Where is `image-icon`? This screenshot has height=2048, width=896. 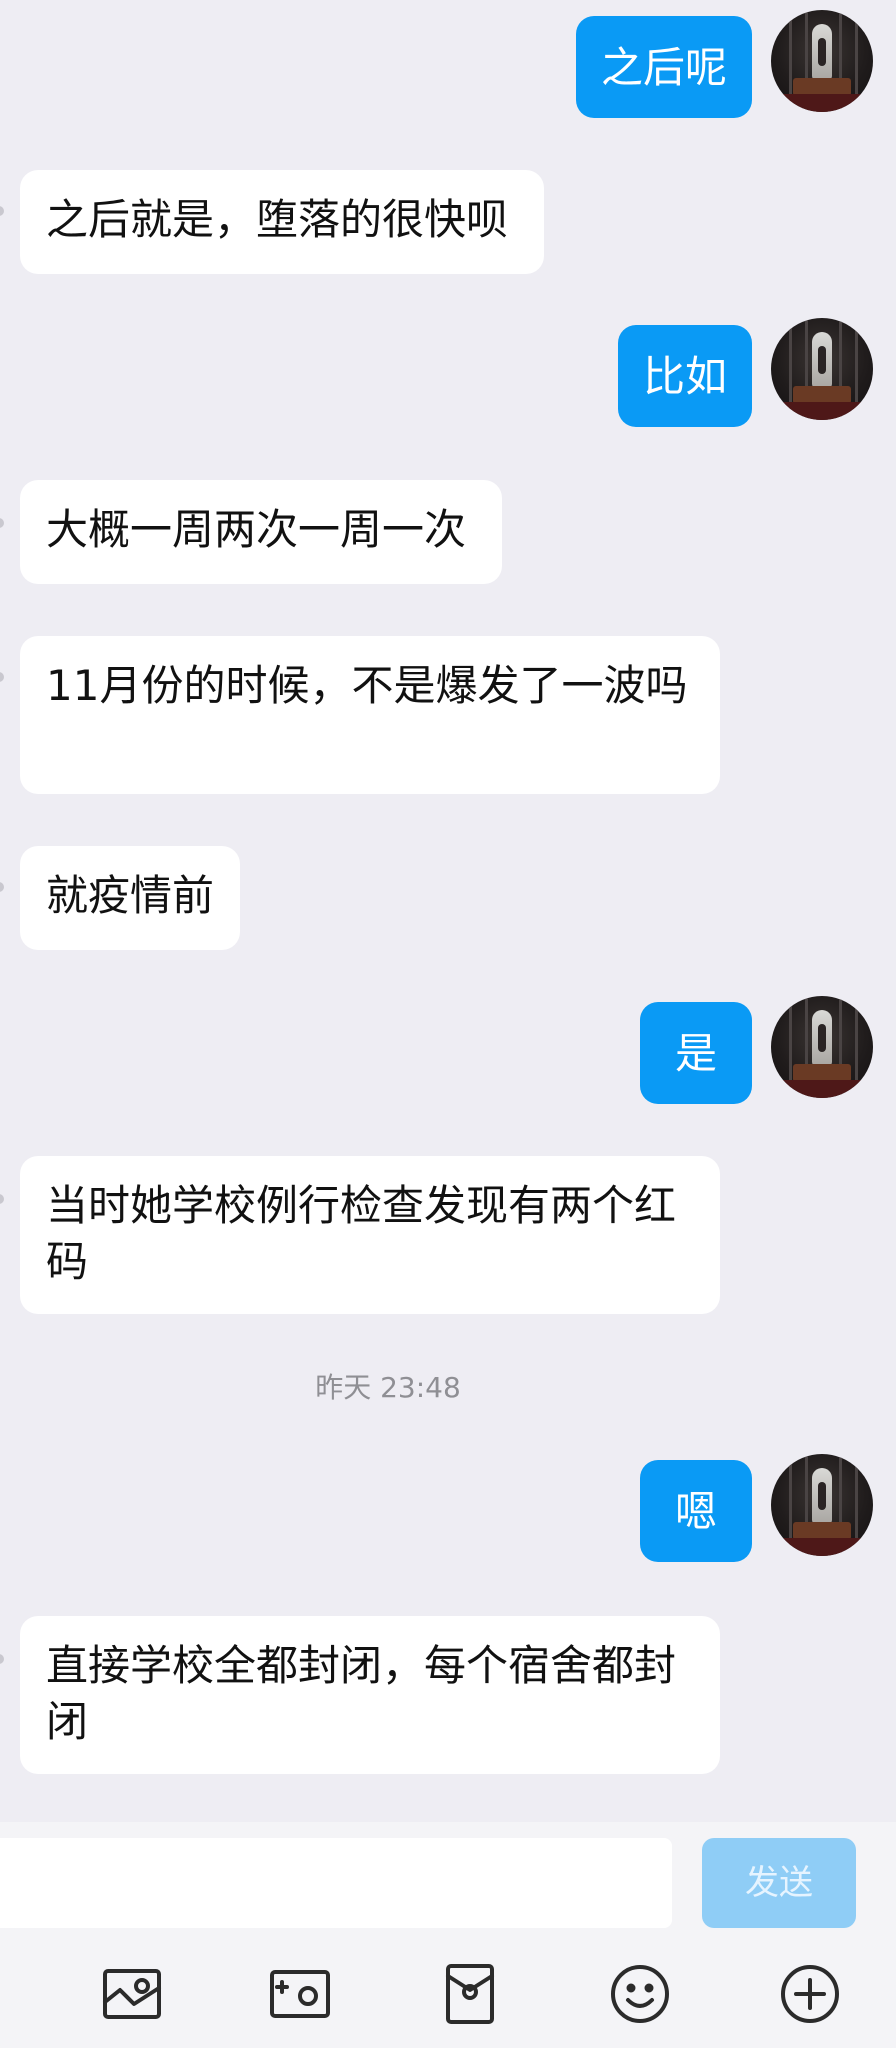
image-icon is located at coordinates (132, 1994).